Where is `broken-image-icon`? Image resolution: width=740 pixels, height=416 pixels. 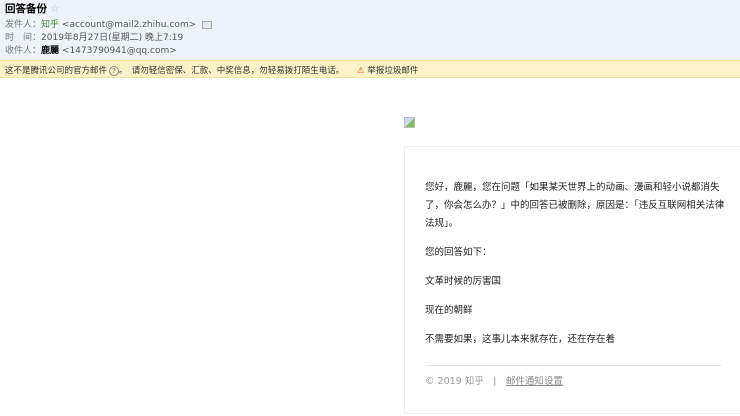 broken-image-icon is located at coordinates (409, 122).